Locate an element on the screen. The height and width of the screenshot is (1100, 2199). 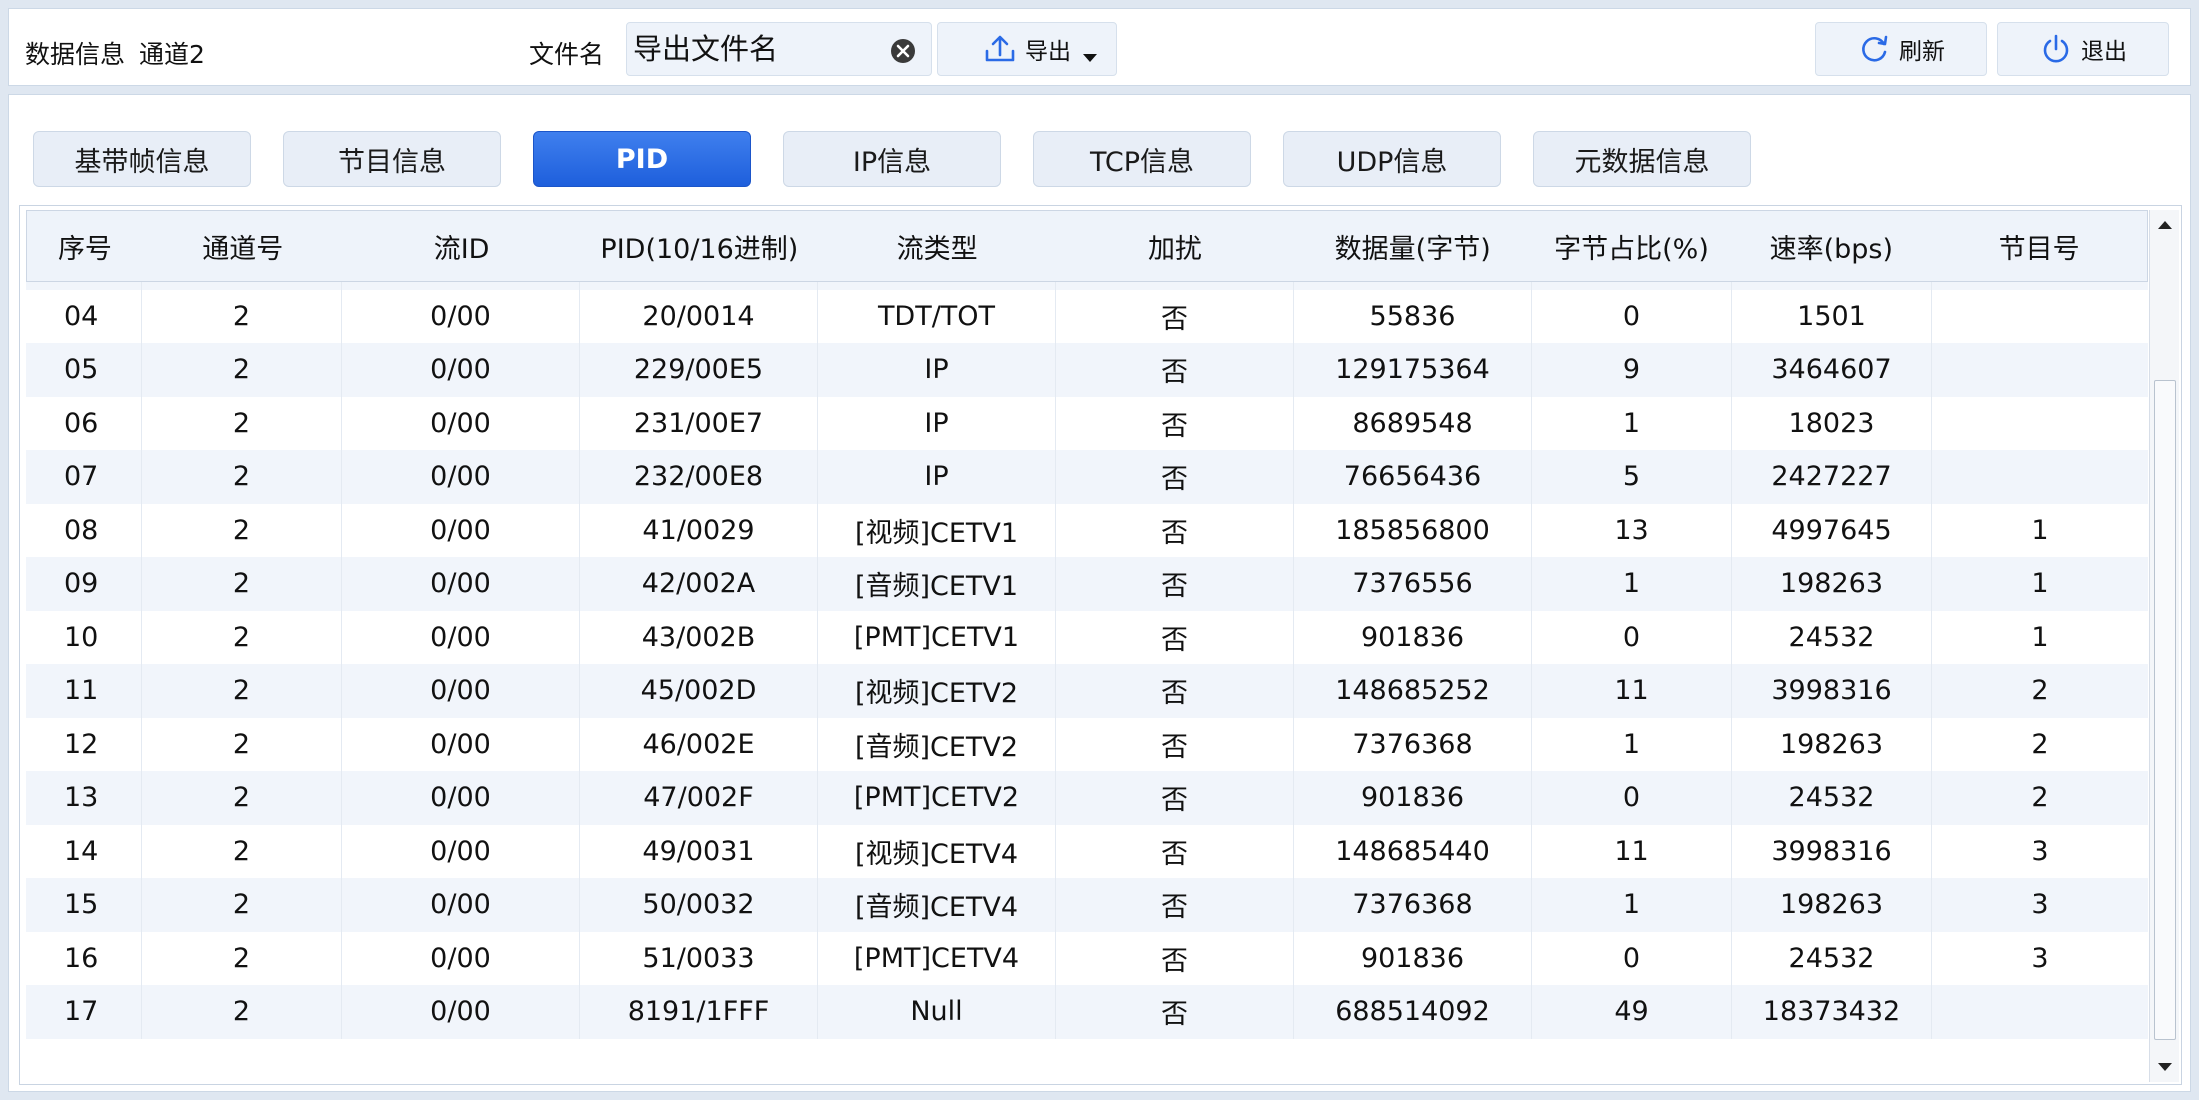
table-row: 16 2 0/00 51/0033 [PMT]CETV4 否 901836 0 24532 3 is located at coordinates (1087, 958).